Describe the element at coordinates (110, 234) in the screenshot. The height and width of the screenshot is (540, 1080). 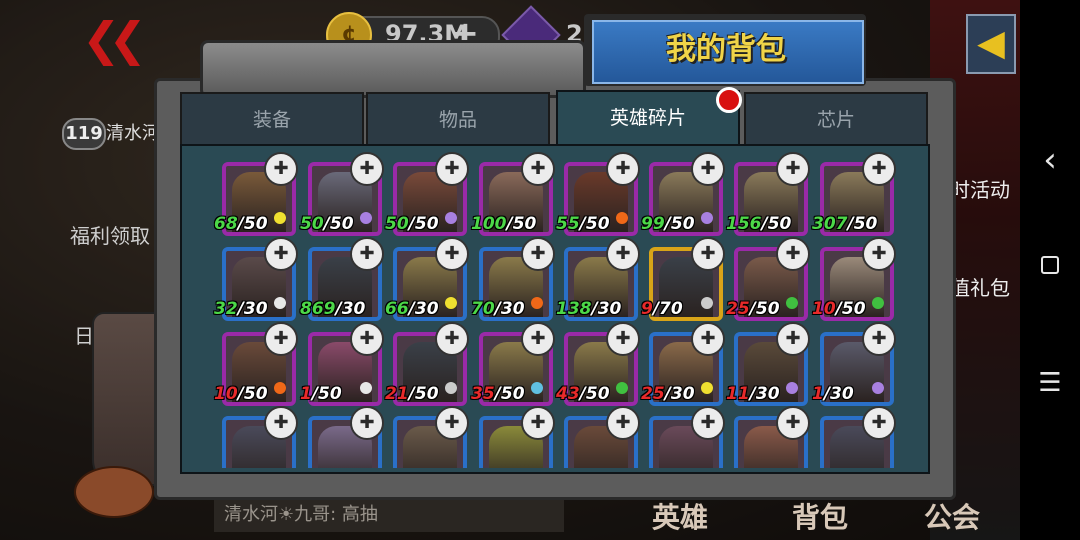
I see `welfare-button: 福利领取` at that location.